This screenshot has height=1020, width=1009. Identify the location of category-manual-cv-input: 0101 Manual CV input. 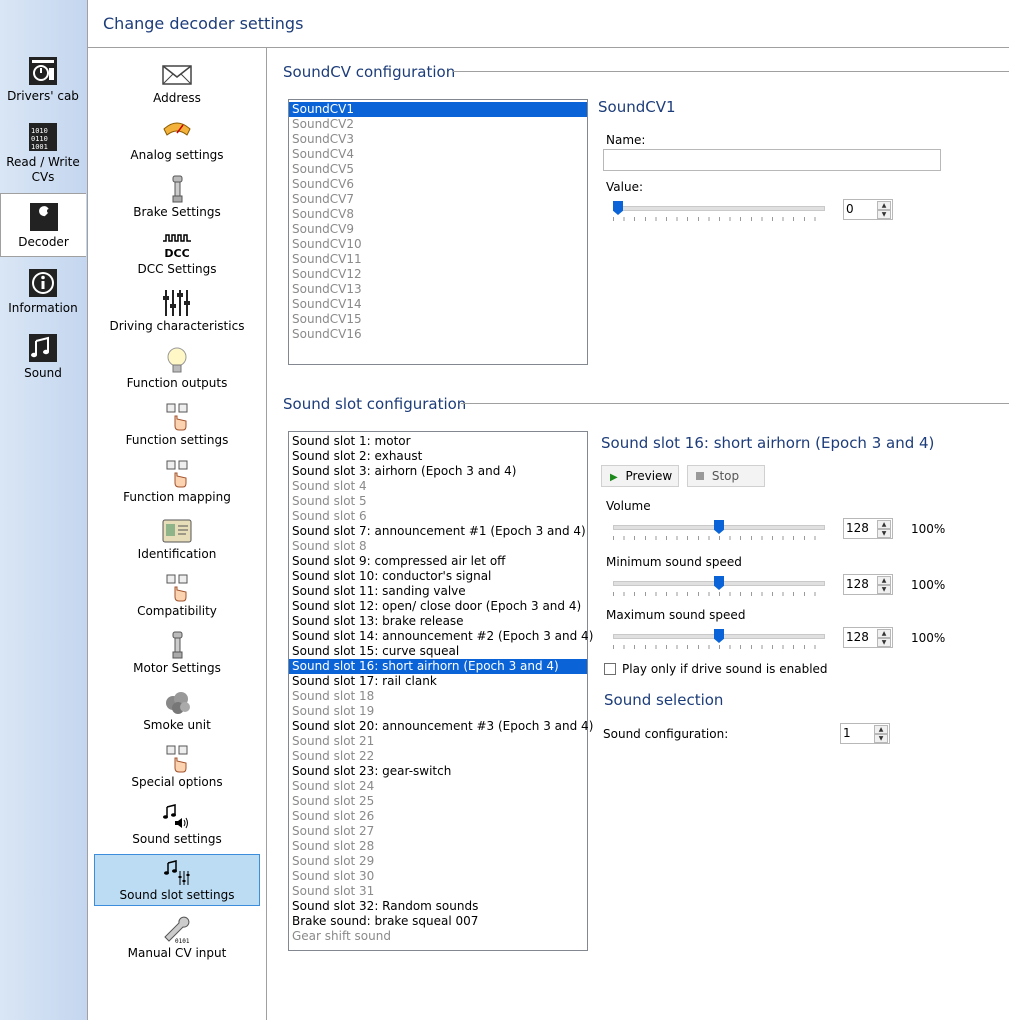
(177, 939).